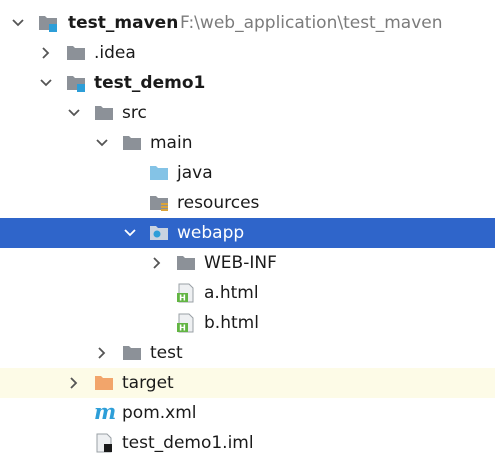 This screenshot has height=458, width=495. I want to click on tree-row-iml: test_demo1.iml, so click(247, 443).